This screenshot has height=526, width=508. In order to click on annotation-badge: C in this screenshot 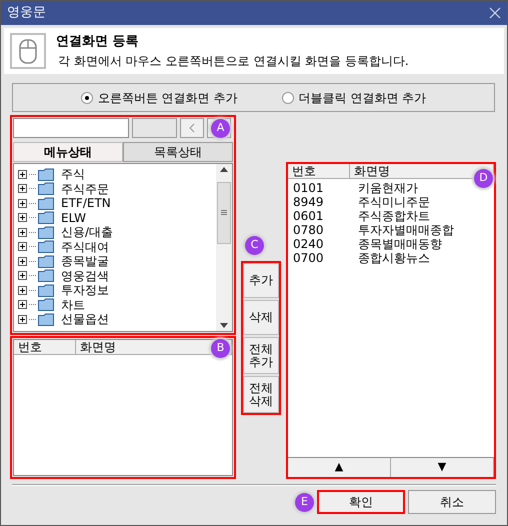, I will do `click(254, 245)`.